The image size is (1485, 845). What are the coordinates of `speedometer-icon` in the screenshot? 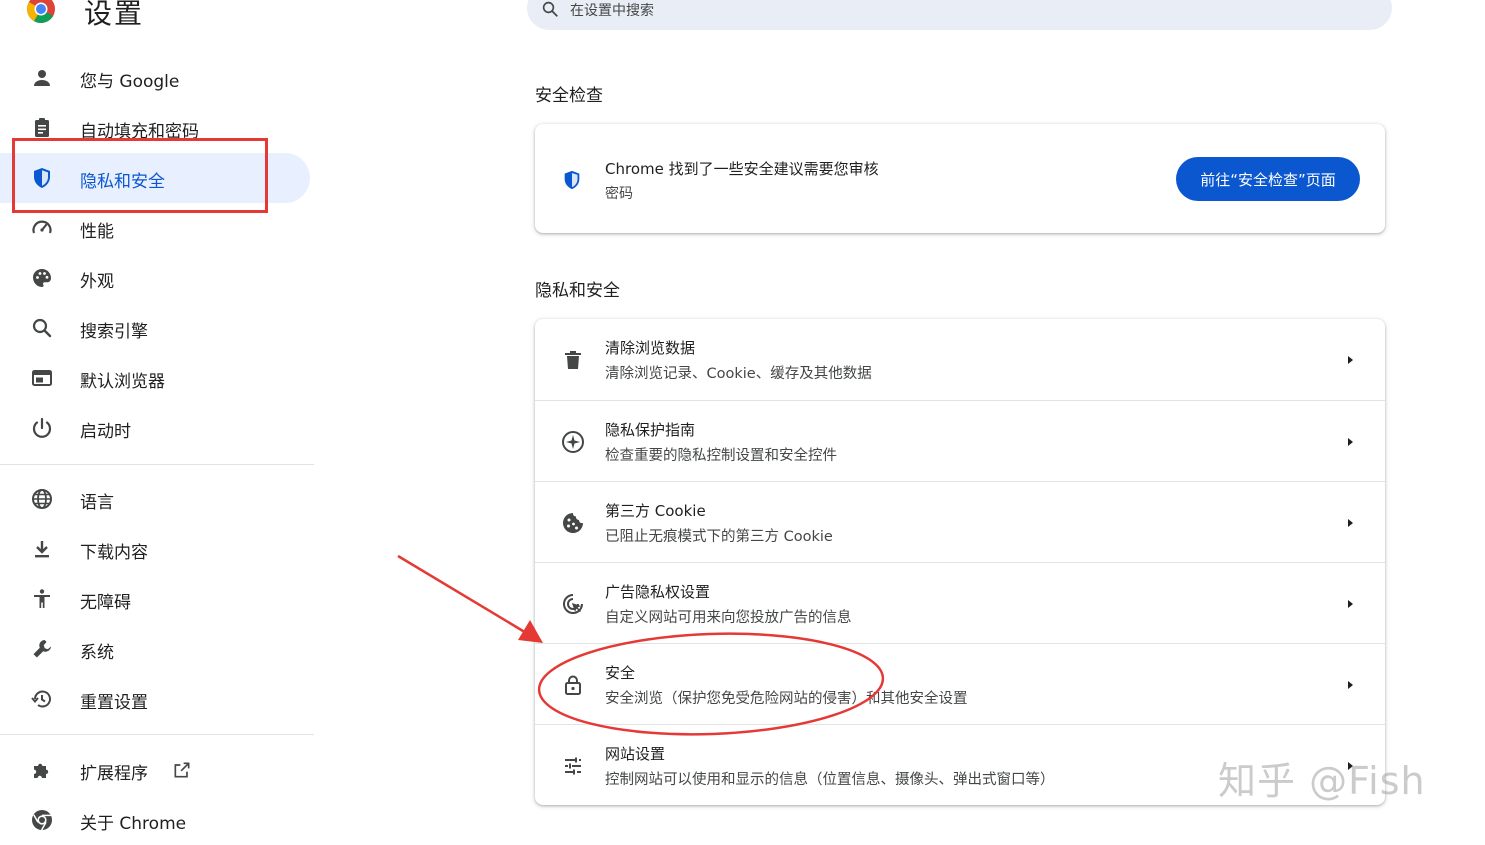 It's located at (42, 228).